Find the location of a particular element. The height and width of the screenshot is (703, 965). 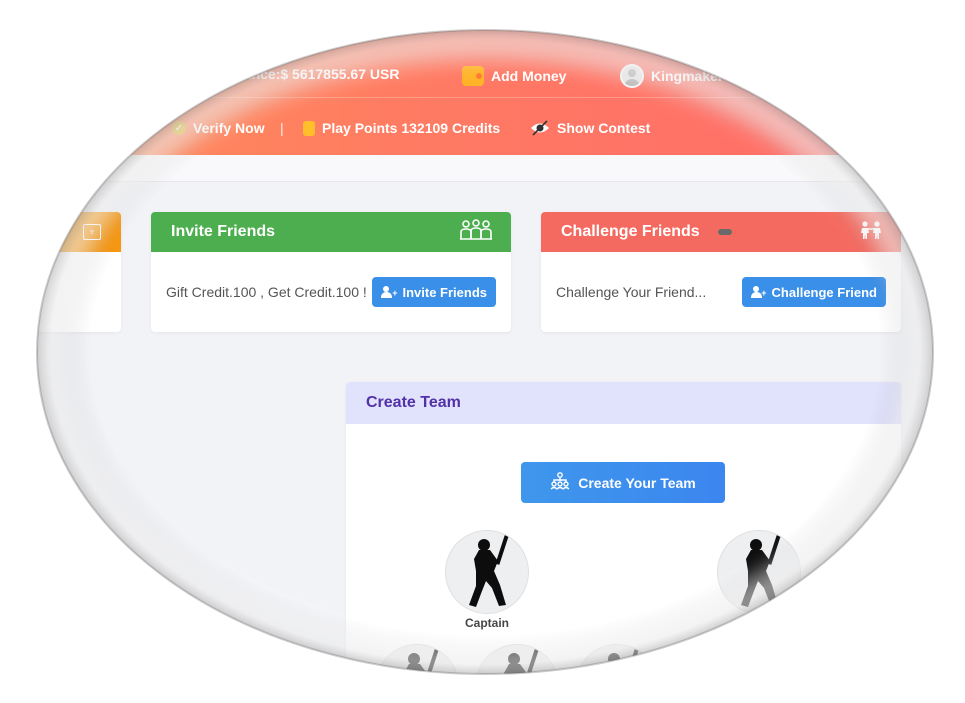

sub-navbar is located at coordinates (482, 168).